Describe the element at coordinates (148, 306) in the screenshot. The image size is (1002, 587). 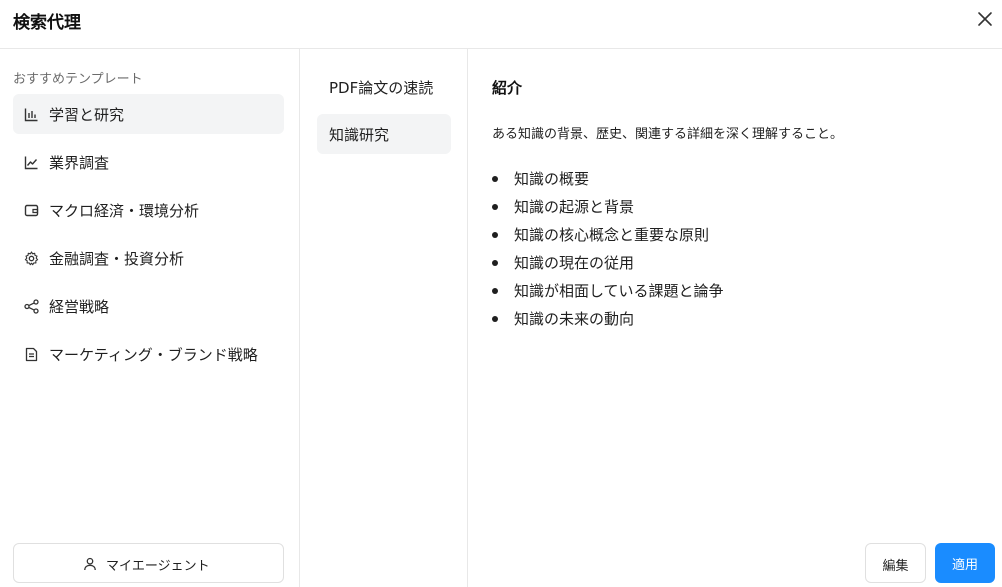
I see `sidebar-item-business-strategy: 経営戦略` at that location.